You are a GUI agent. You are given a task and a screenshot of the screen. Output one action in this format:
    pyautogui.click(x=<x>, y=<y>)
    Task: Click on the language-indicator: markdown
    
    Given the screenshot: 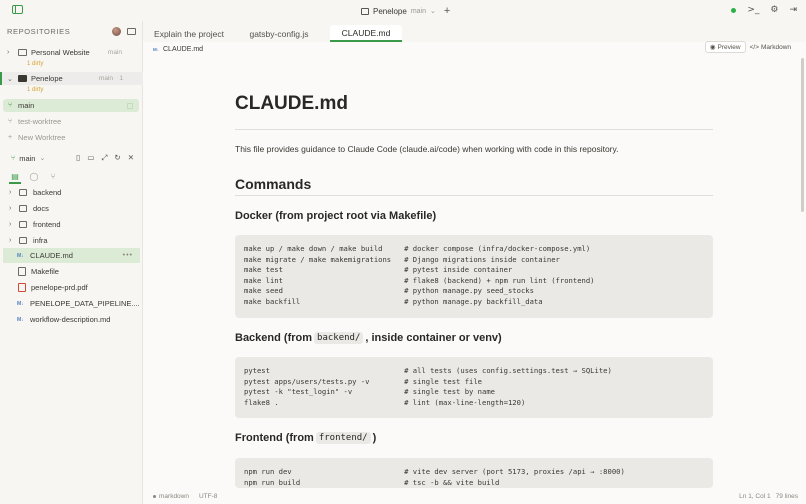 What is the action you would take?
    pyautogui.click(x=171, y=496)
    